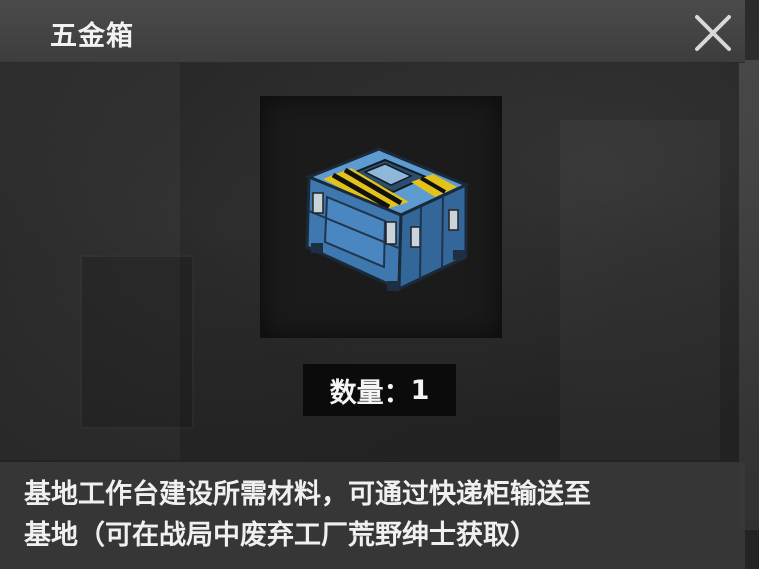  What do you see at coordinates (307, 494) in the screenshot?
I see `description-line-1: 基地工作台建设所需材料，可通过快递柜输送至` at bounding box center [307, 494].